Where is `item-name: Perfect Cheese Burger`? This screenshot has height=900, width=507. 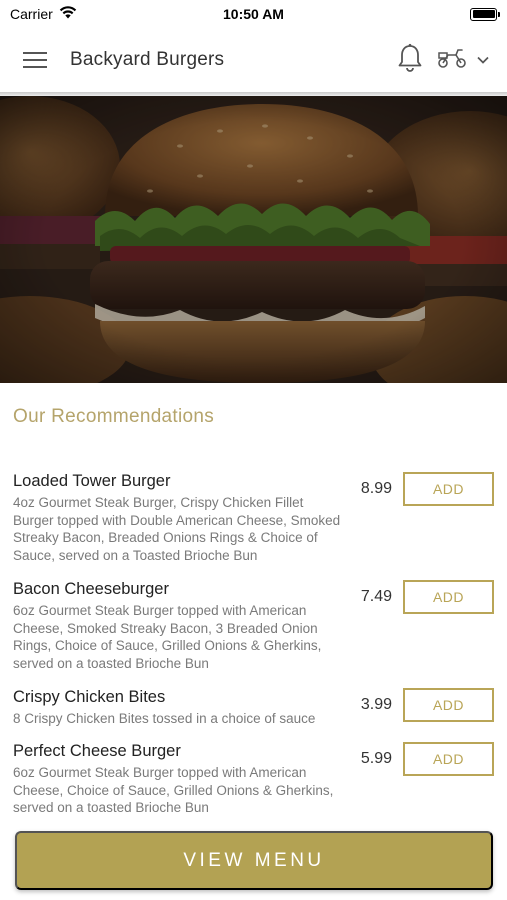 item-name: Perfect Cheese Burger is located at coordinates (97, 751).